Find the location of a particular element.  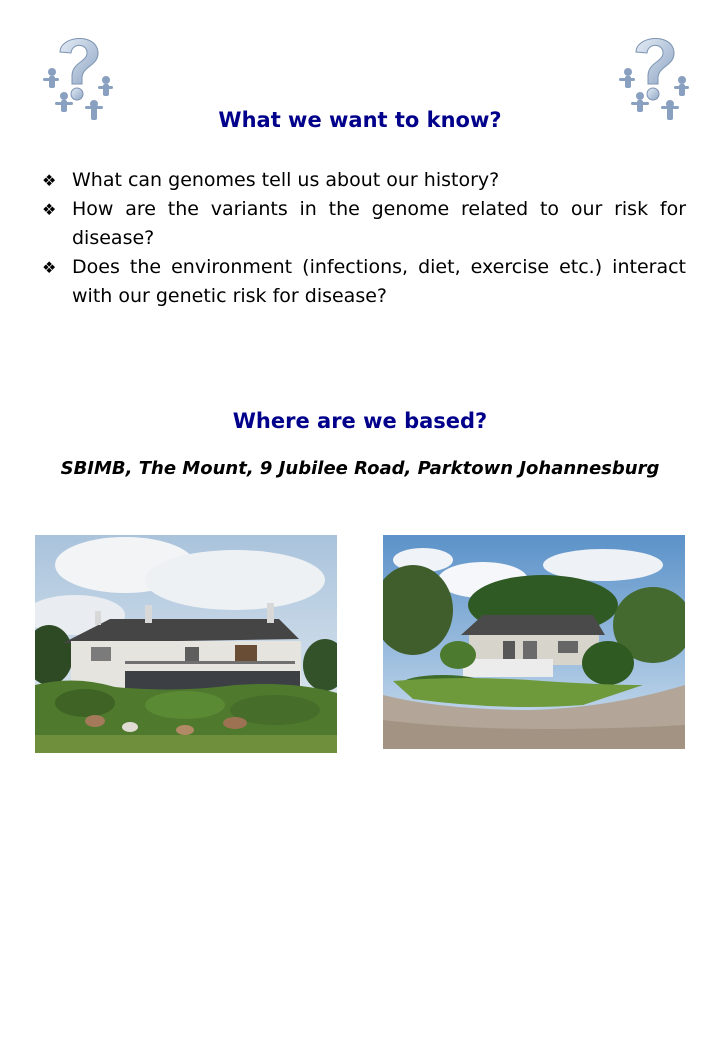

section-title-questions: What we want to know? is located at coordinates (360, 120).